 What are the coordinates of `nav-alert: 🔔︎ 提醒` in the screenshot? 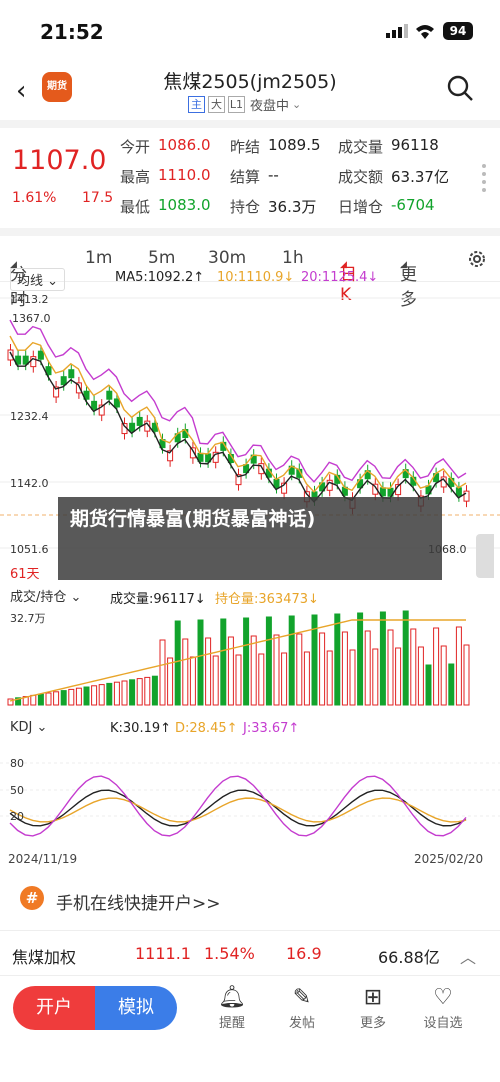 It's located at (232, 1007).